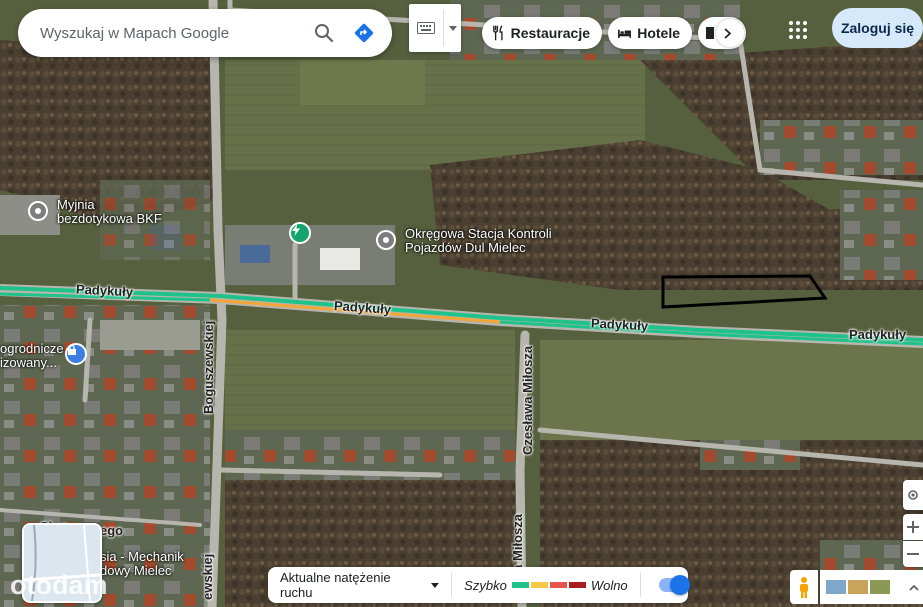  Describe the element at coordinates (109, 212) in the screenshot. I see `poi-label-myjnia: Myjnia bezdotykowa BKF` at that location.